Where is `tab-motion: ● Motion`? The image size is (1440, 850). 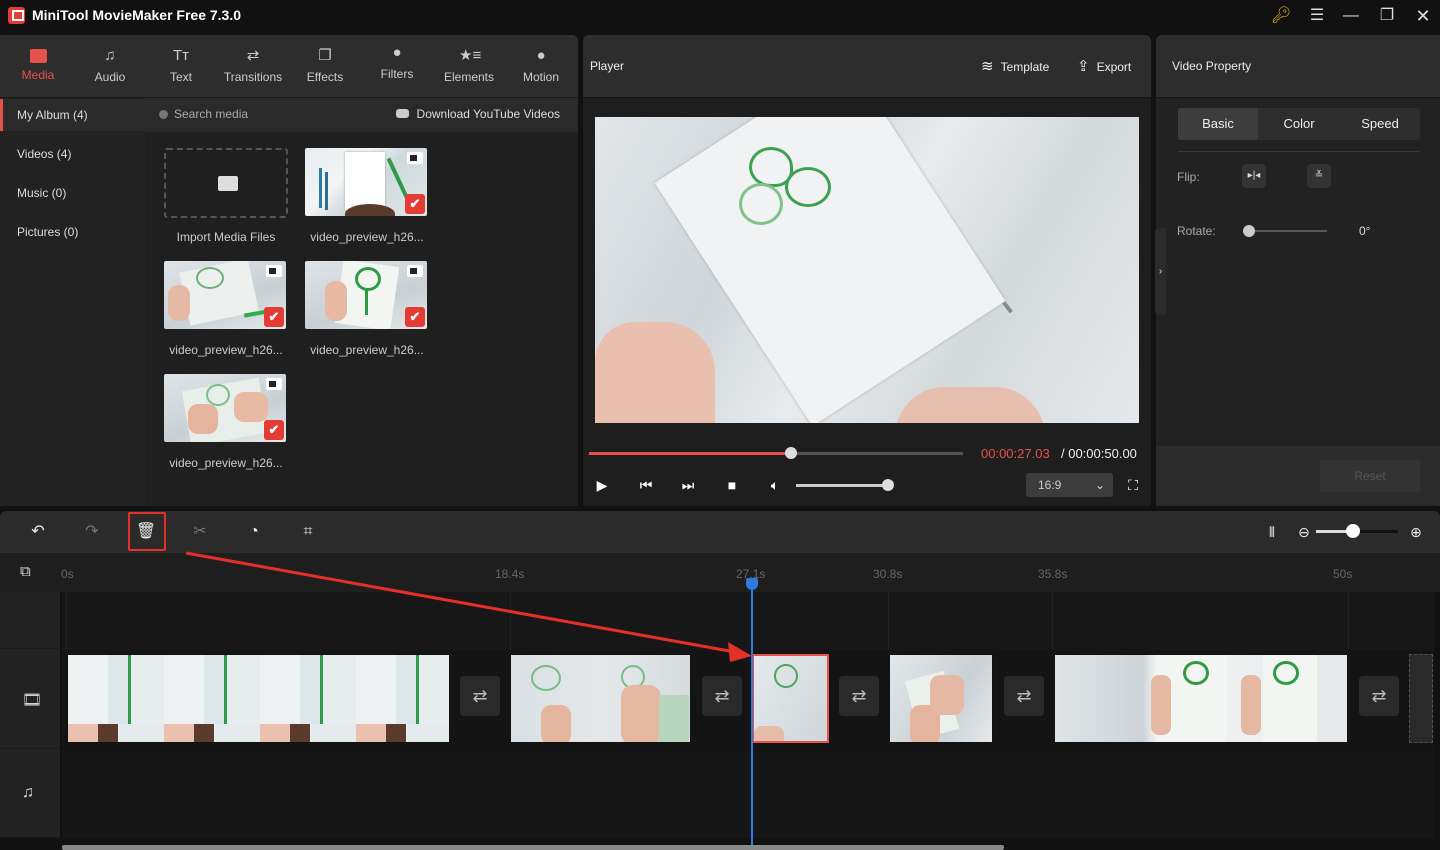 tab-motion: ● Motion is located at coordinates (541, 68).